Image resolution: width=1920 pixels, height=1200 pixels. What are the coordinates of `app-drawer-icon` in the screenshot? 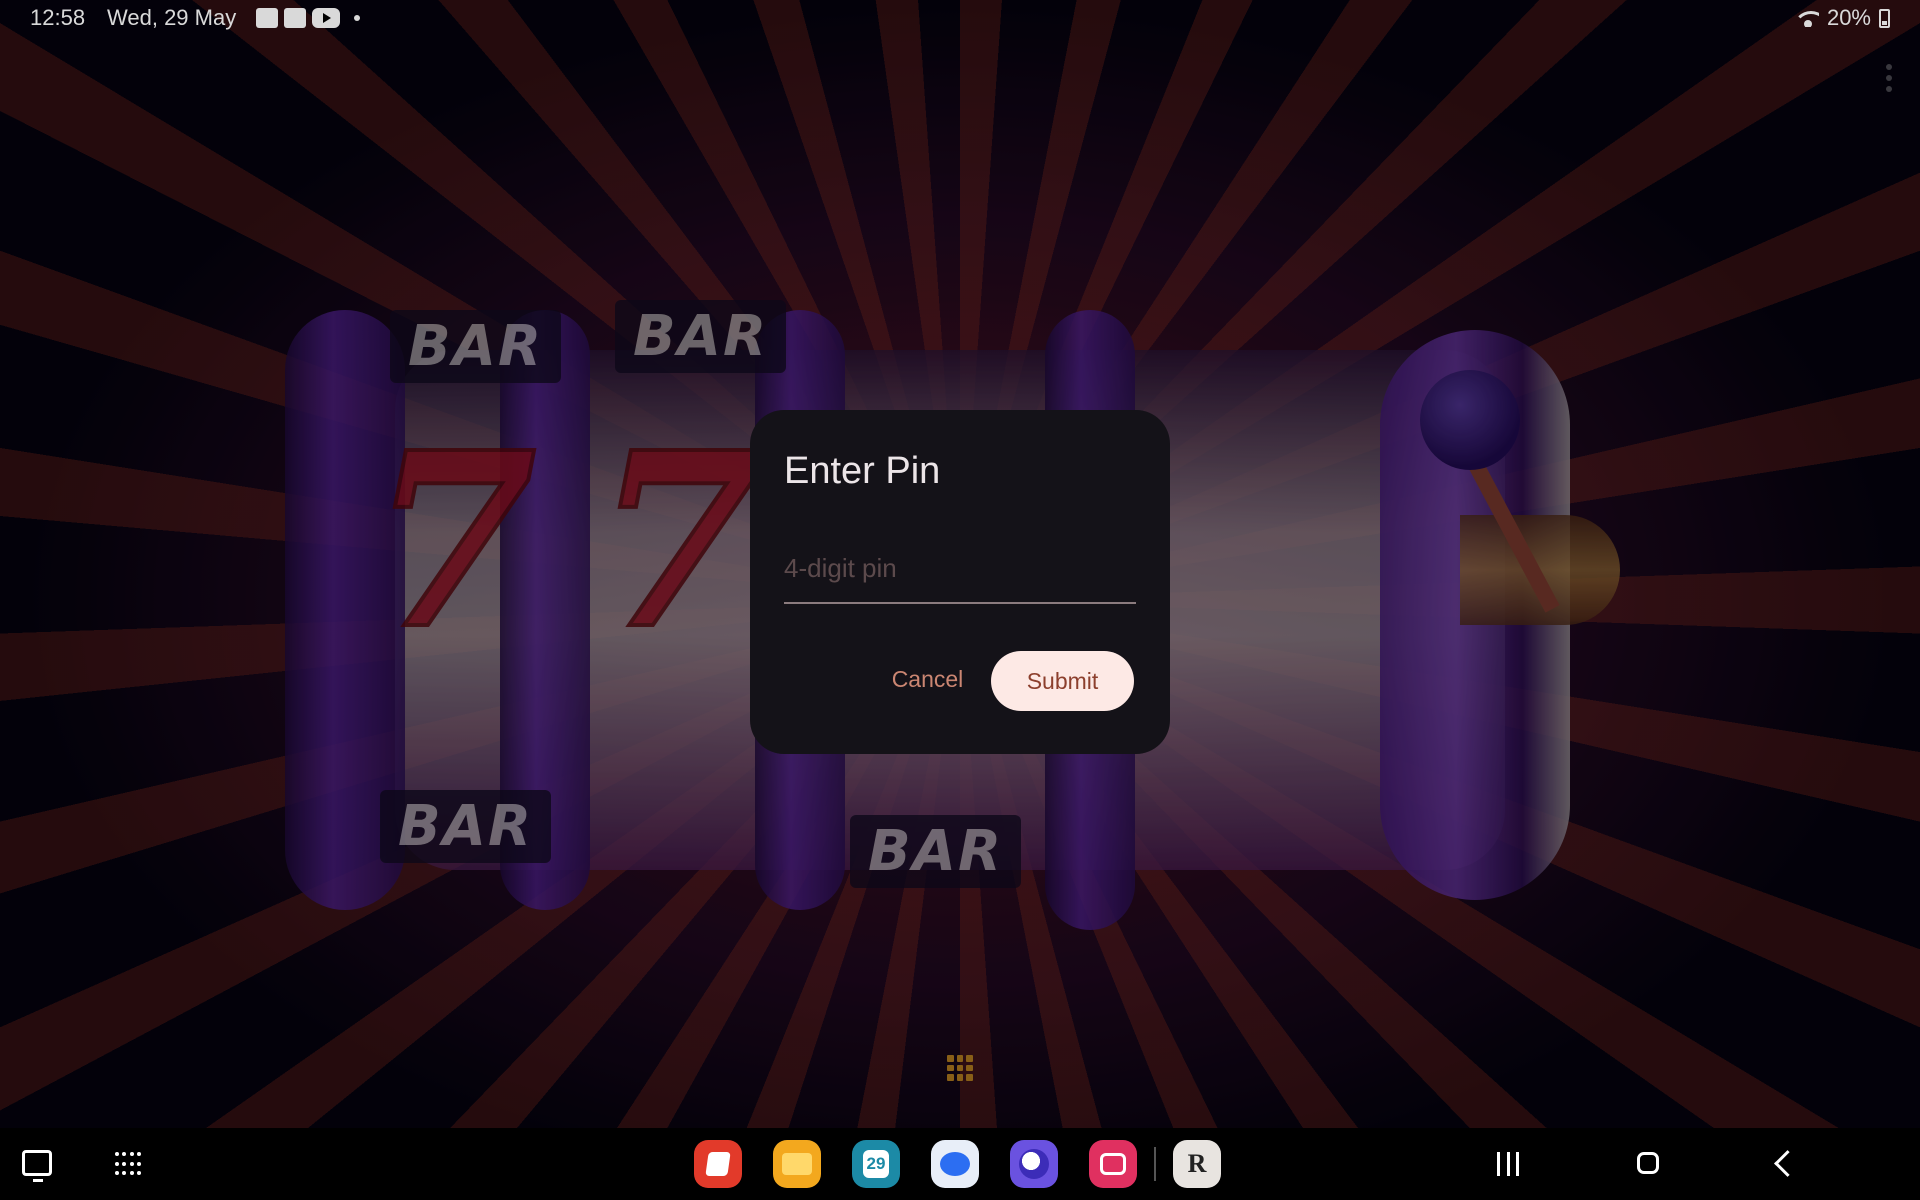 It's located at (128, 1165).